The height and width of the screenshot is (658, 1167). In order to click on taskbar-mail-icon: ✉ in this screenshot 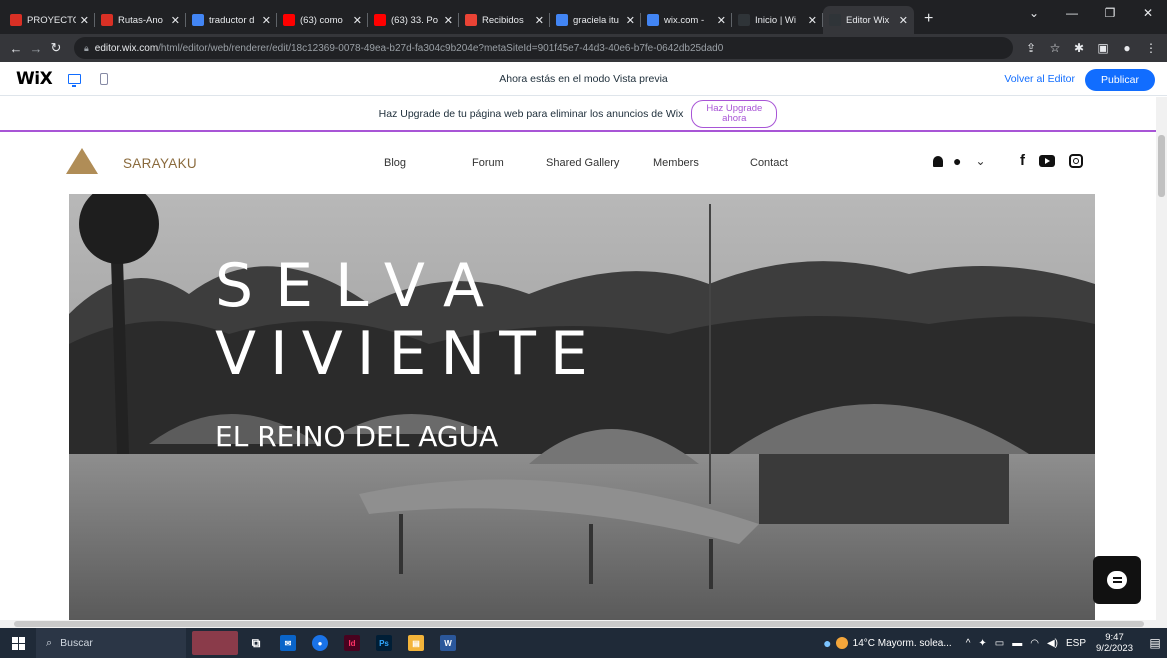, I will do `click(288, 643)`.